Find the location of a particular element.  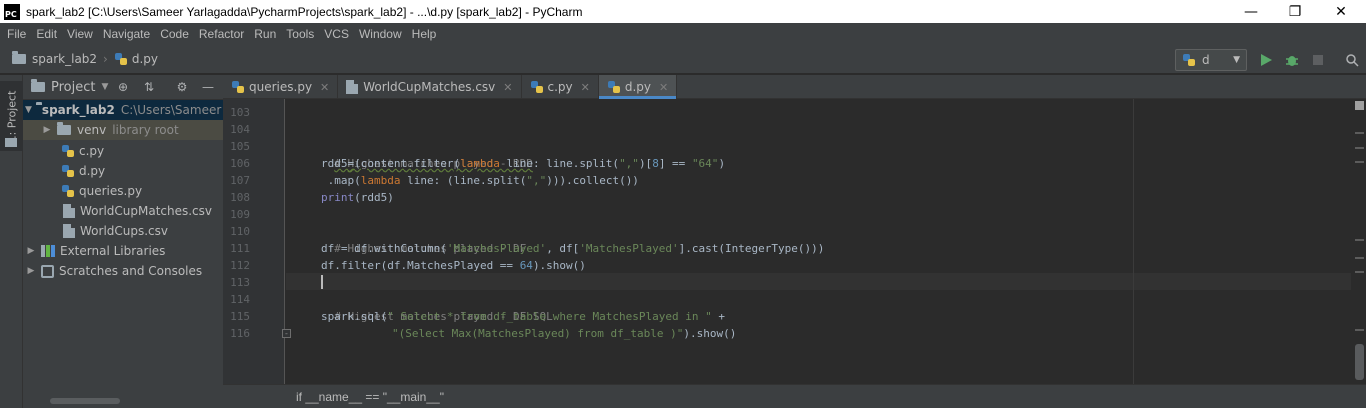

text-caret is located at coordinates (322, 282).